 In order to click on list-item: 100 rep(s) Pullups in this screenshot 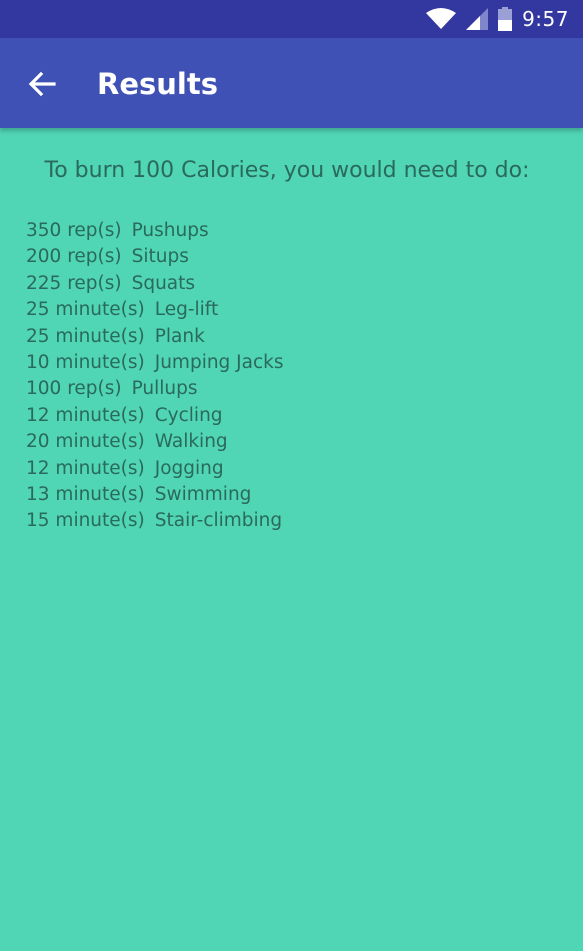, I will do `click(155, 389)`.